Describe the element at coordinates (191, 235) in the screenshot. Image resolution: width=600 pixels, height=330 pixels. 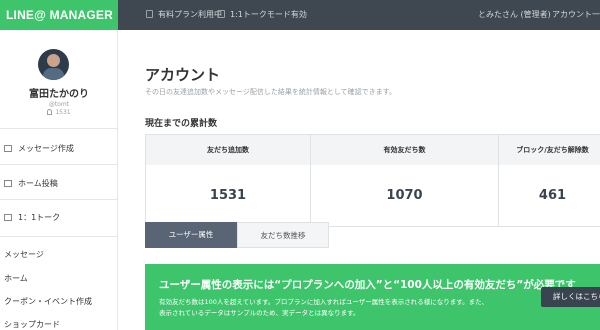
I see `tab-user-attributes: ユーザー属性` at that location.